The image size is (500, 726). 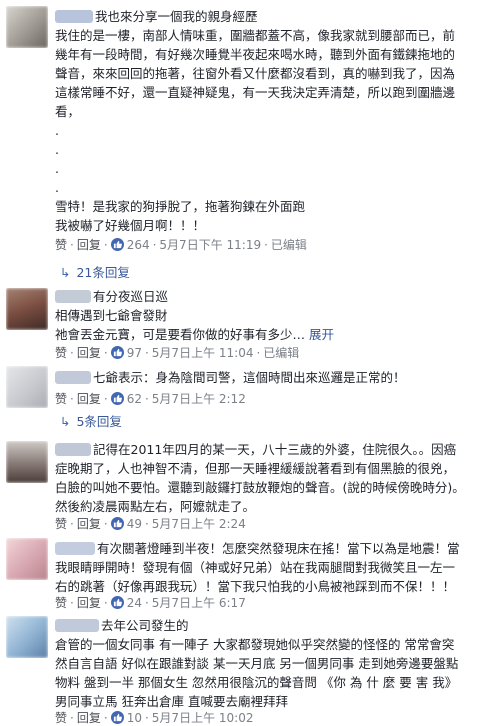 What do you see at coordinates (203, 718) in the screenshot?
I see `timestamp: 5月7日上午 10:02` at bounding box center [203, 718].